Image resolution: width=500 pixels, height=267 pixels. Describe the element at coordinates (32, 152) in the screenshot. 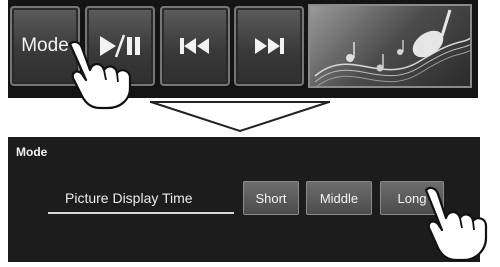

I see `panel-title: Mode` at that location.